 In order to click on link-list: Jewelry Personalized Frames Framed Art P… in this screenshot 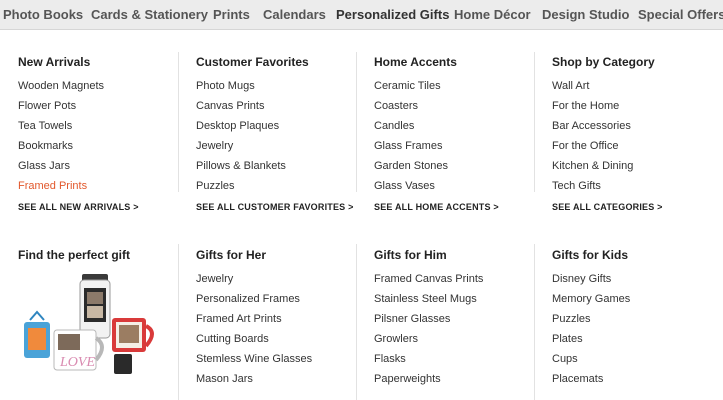, I will do `click(254, 332)`.